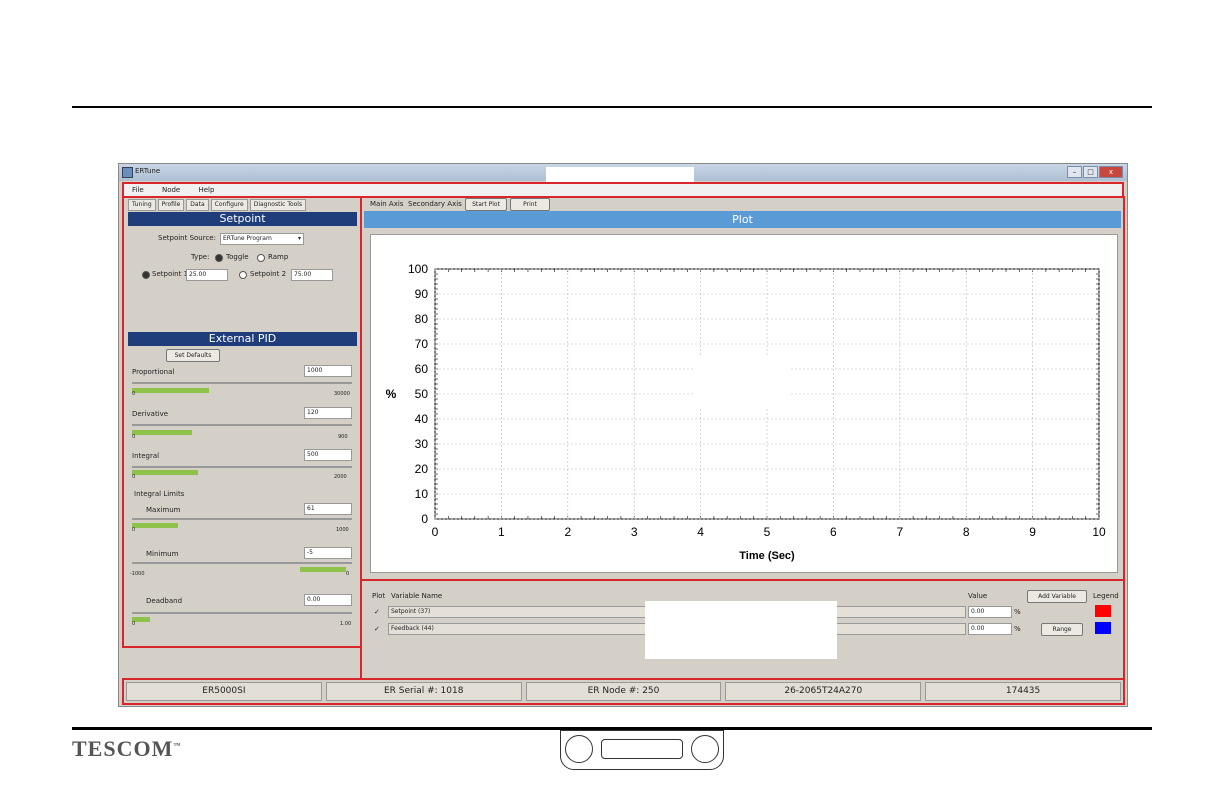 Image resolution: width=1224 pixels, height=792 pixels. Describe the element at coordinates (417, 596) in the screenshot. I see `col-variable-name-header: Variable Name` at that location.